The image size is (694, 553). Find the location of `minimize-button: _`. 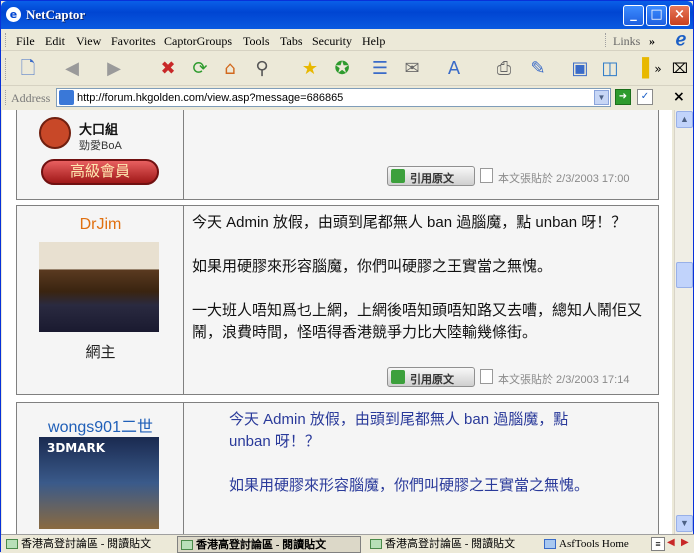

minimize-button: _ is located at coordinates (633, 15).